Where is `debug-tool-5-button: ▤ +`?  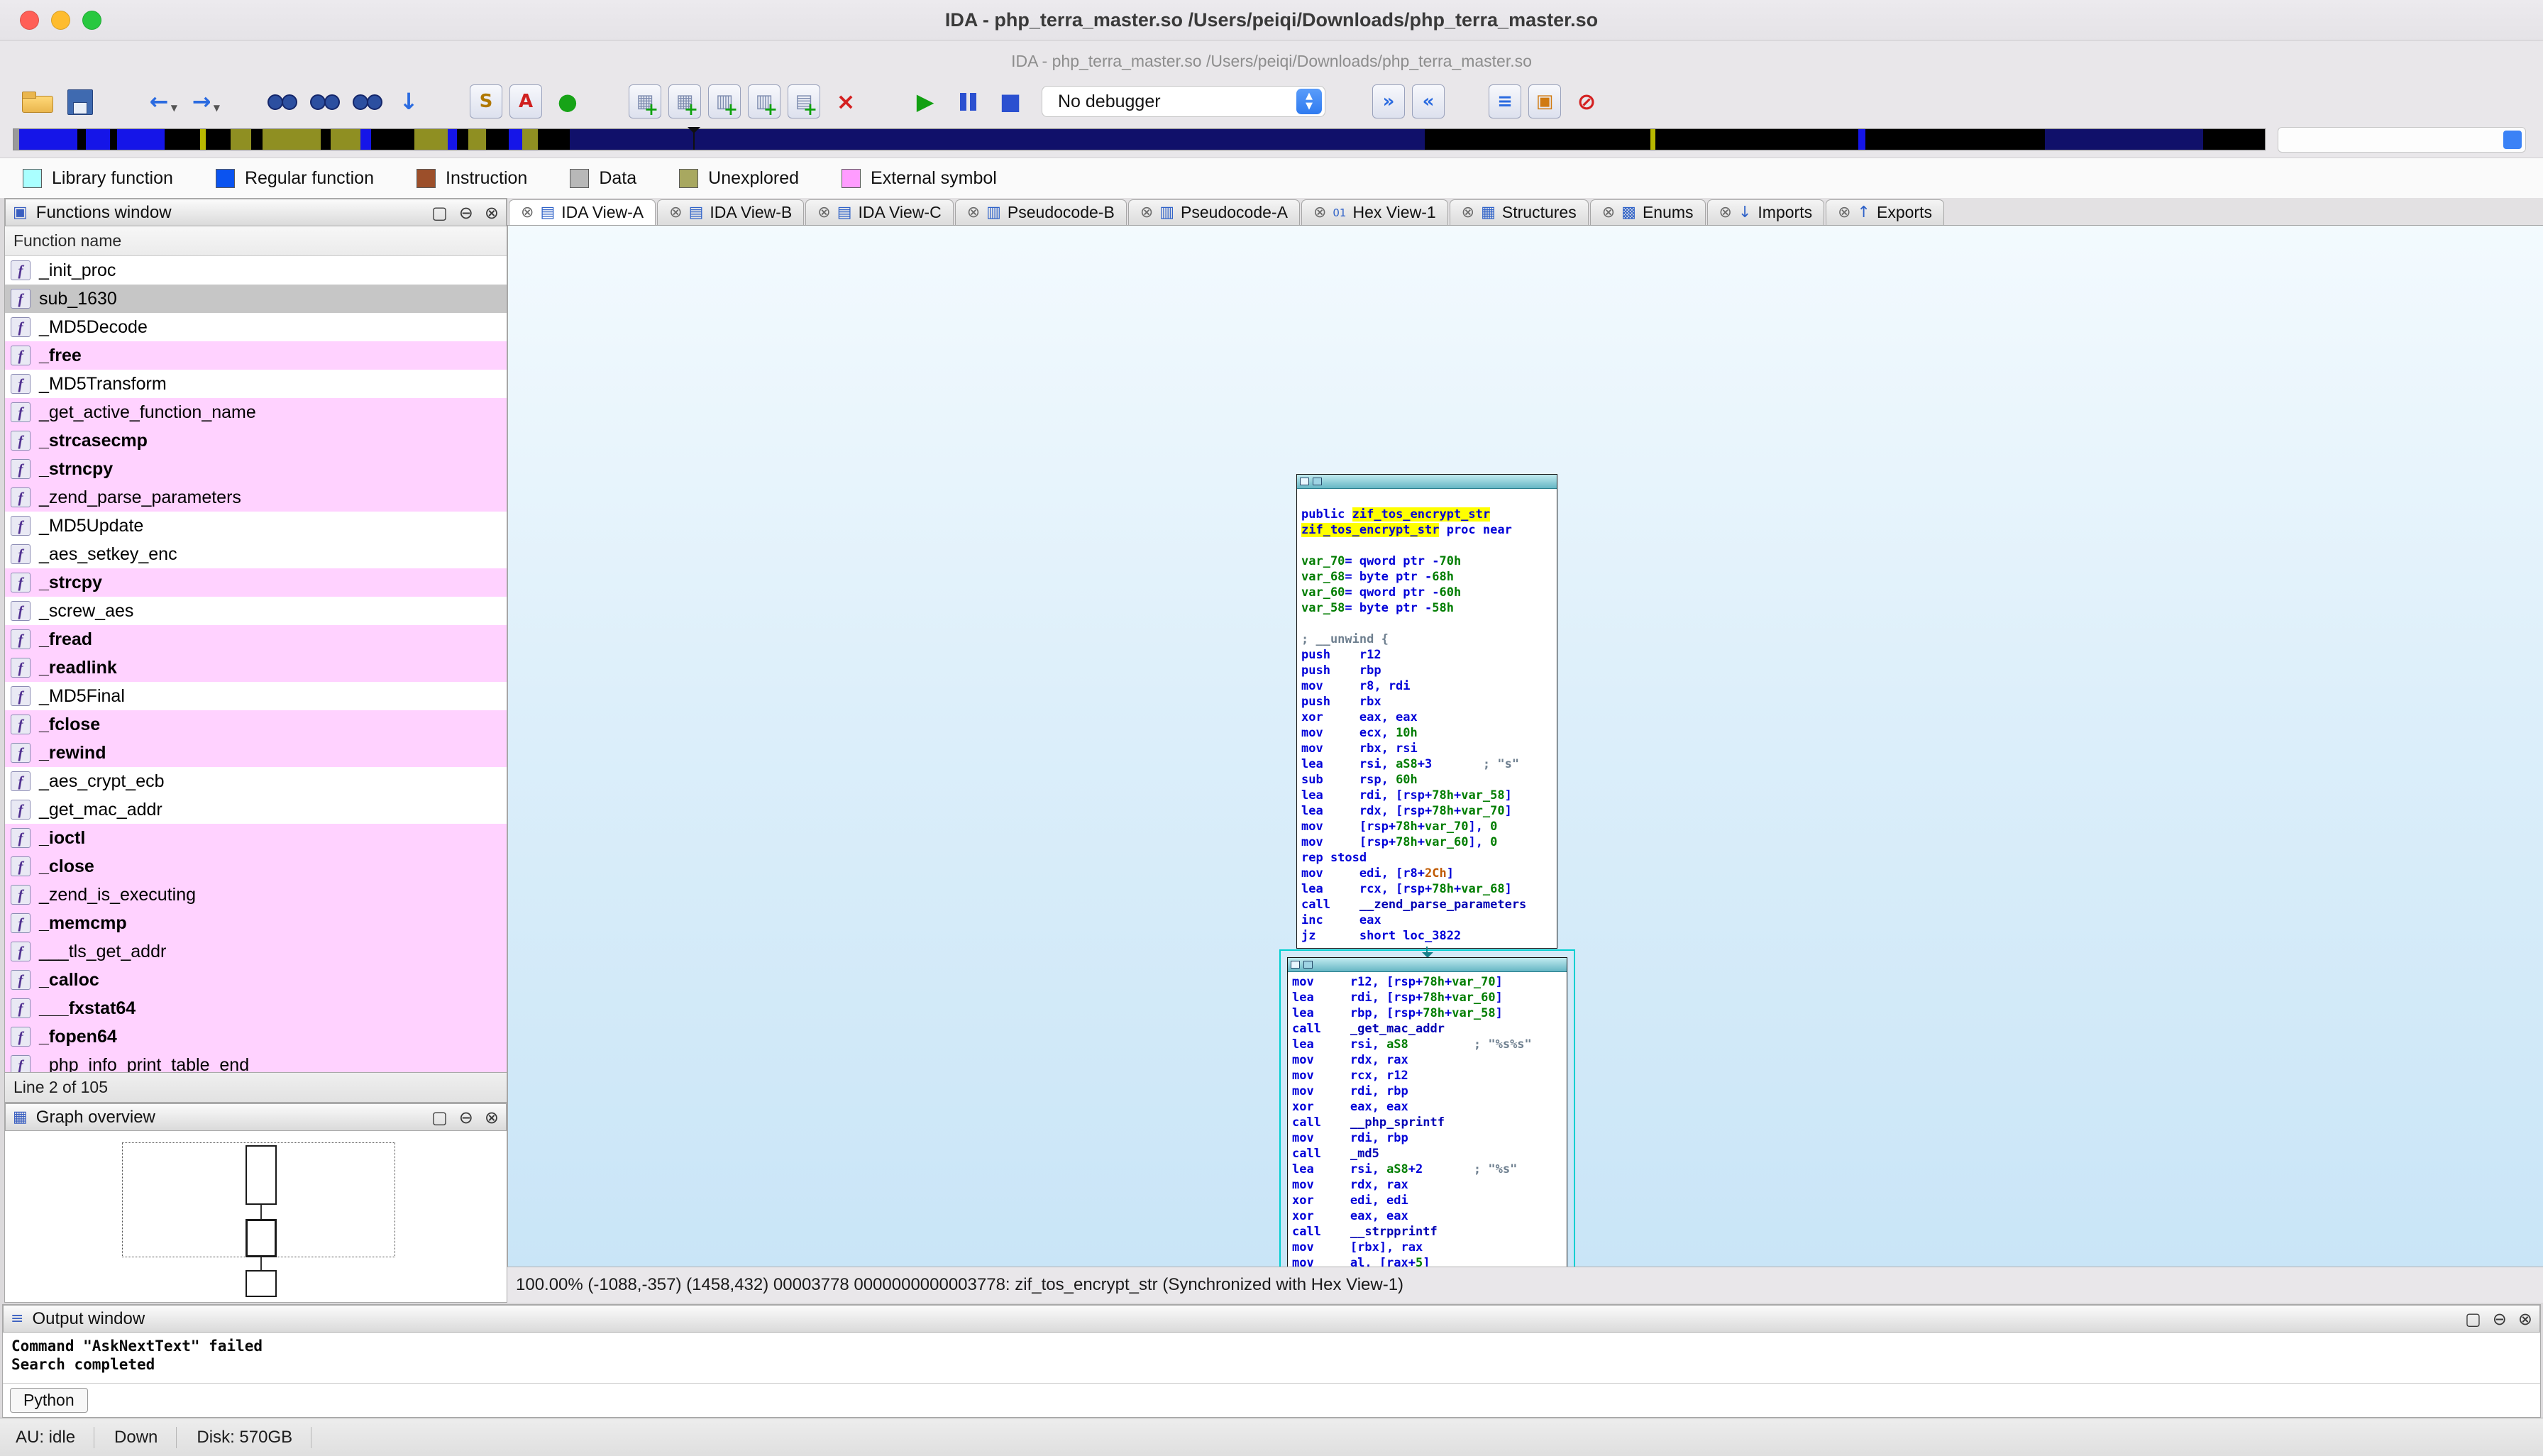 debug-tool-5-button: ▤ + is located at coordinates (804, 101).